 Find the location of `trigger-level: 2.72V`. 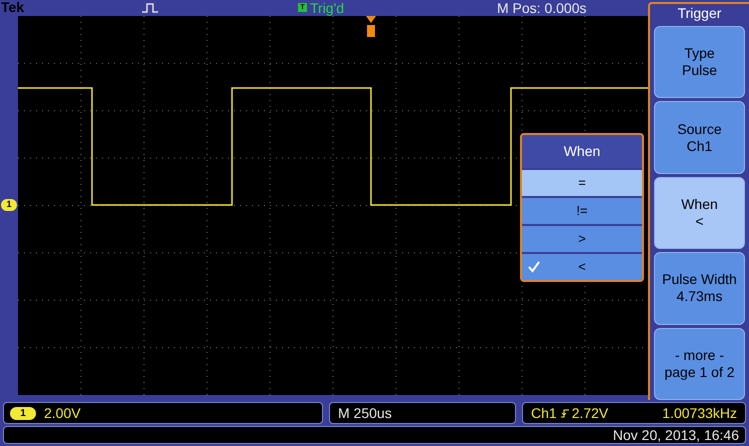

trigger-level: 2.72V is located at coordinates (590, 413).